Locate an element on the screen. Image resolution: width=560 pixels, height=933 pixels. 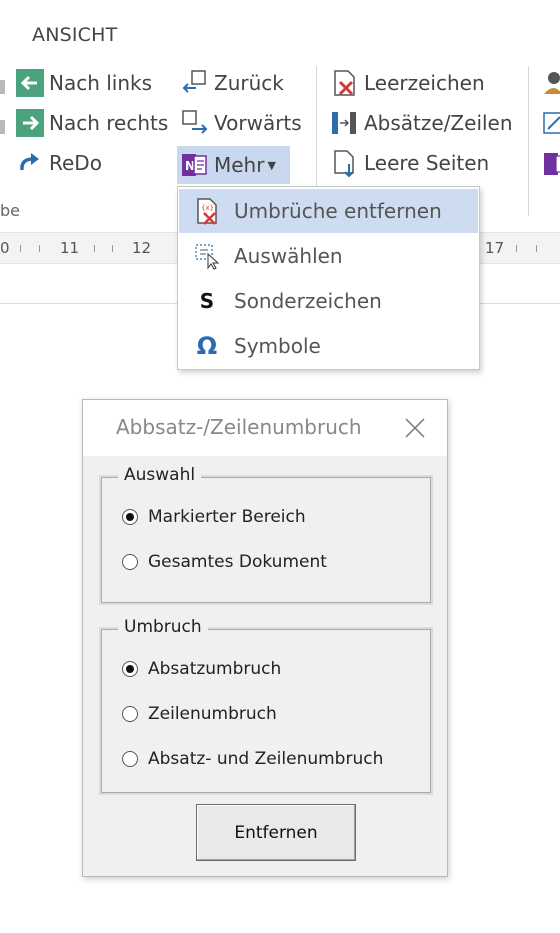
menu-item-label: Symbole is located at coordinates (277, 346).